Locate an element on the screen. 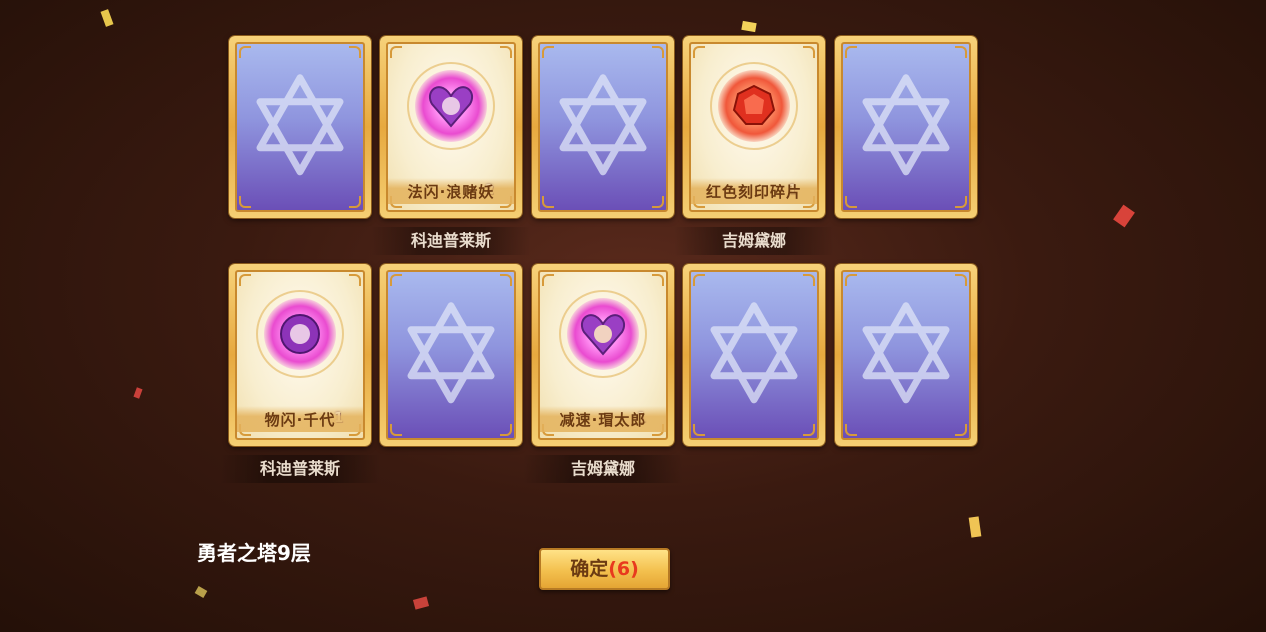 The width and height of the screenshot is (1266, 632). item-name: 法闪·浪赌妖 is located at coordinates (451, 191).